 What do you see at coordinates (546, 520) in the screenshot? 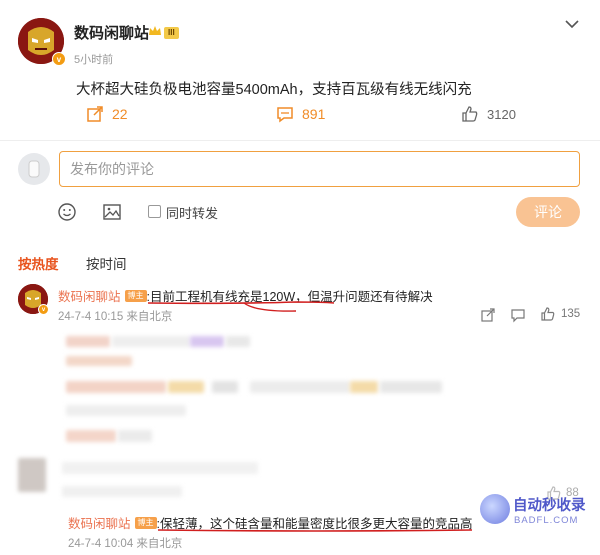
I see `watermark-subtitle: BADFL.COM` at bounding box center [546, 520].